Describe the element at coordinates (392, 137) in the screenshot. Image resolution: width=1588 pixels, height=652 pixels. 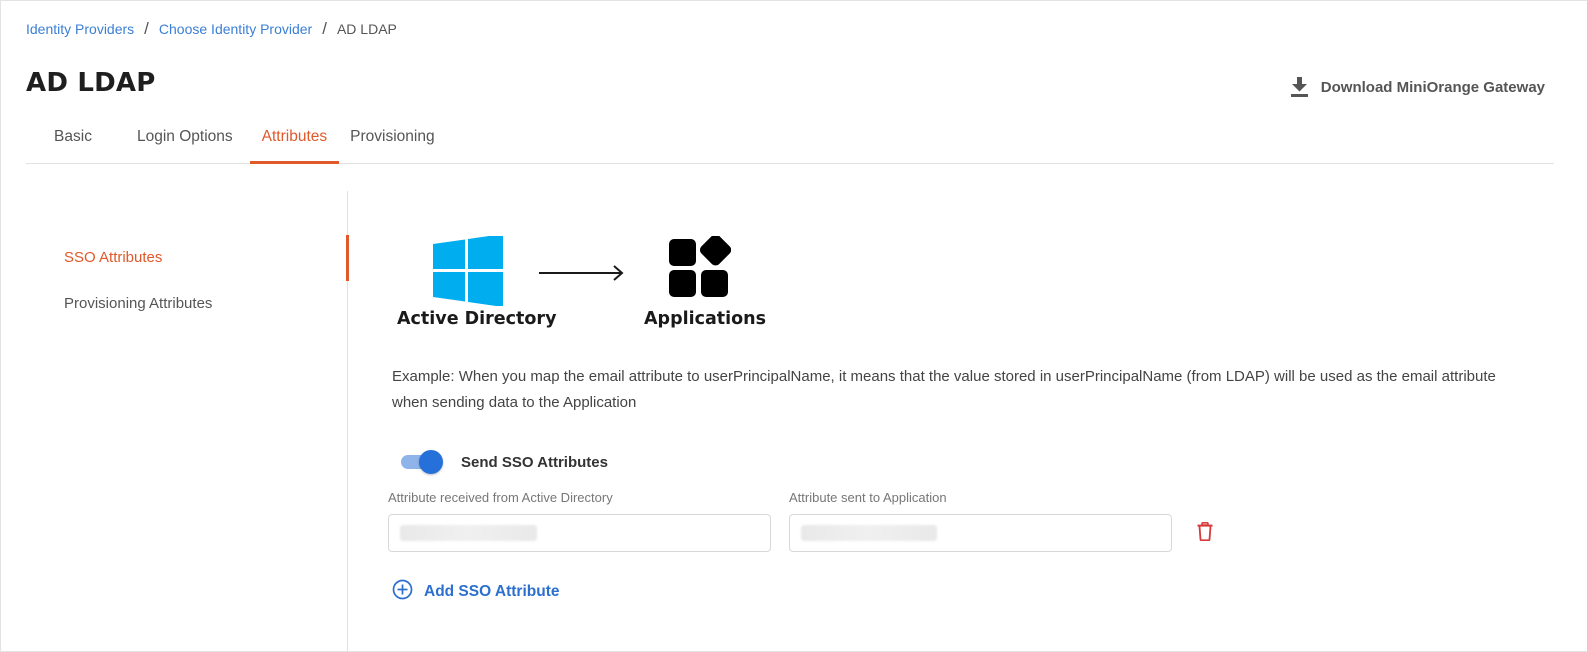
I see `tab-provisioning: Provisioning` at that location.